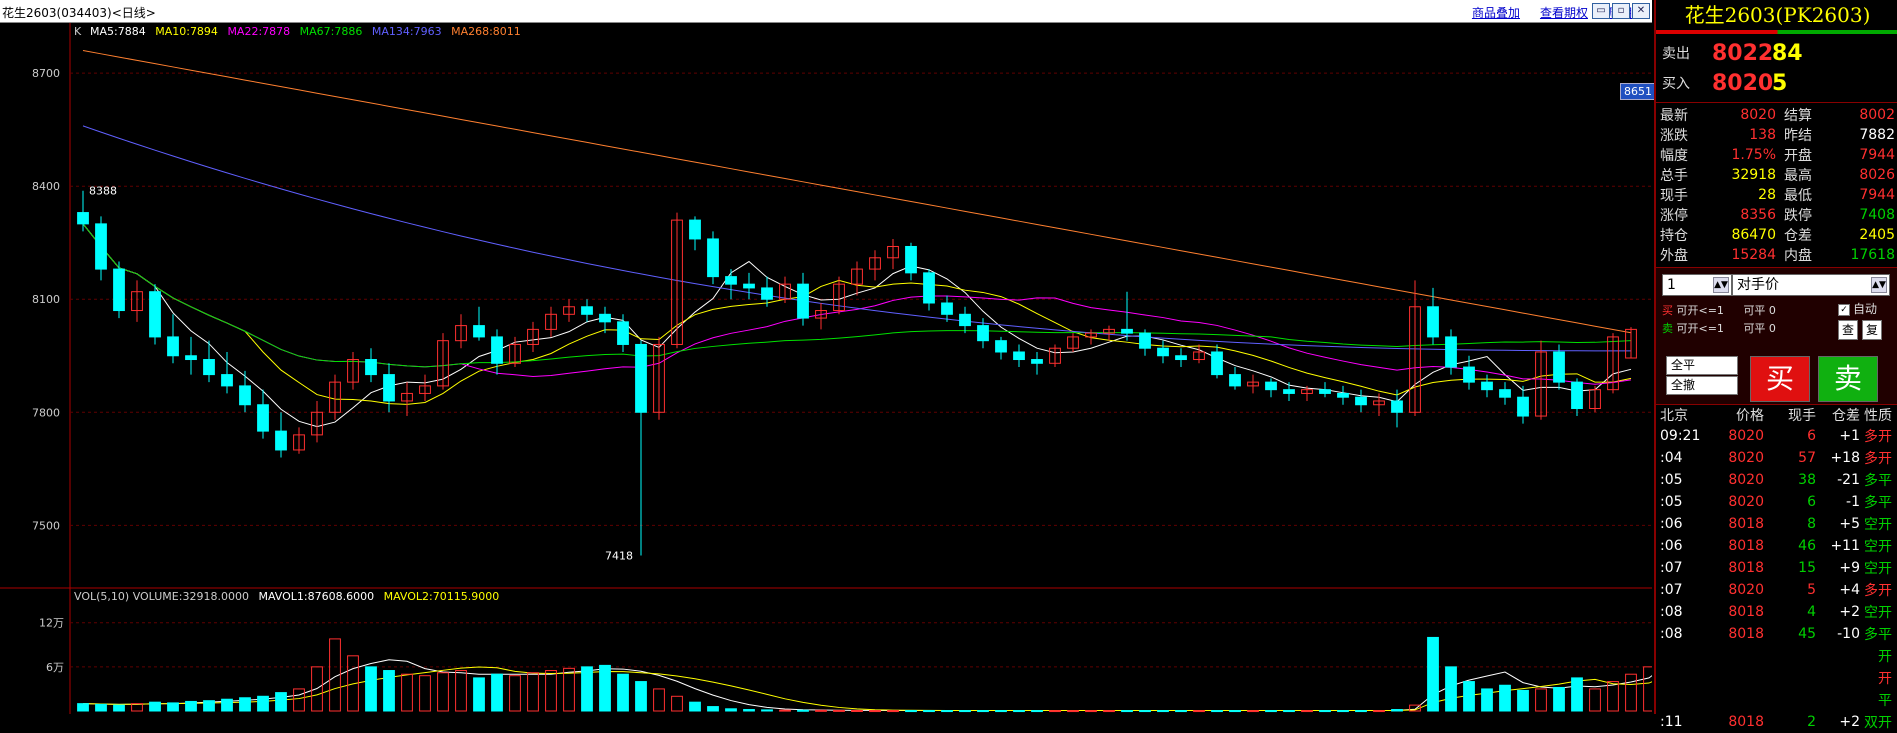  What do you see at coordinates (1848, 330) in the screenshot?
I see `query-button: 查` at bounding box center [1848, 330].